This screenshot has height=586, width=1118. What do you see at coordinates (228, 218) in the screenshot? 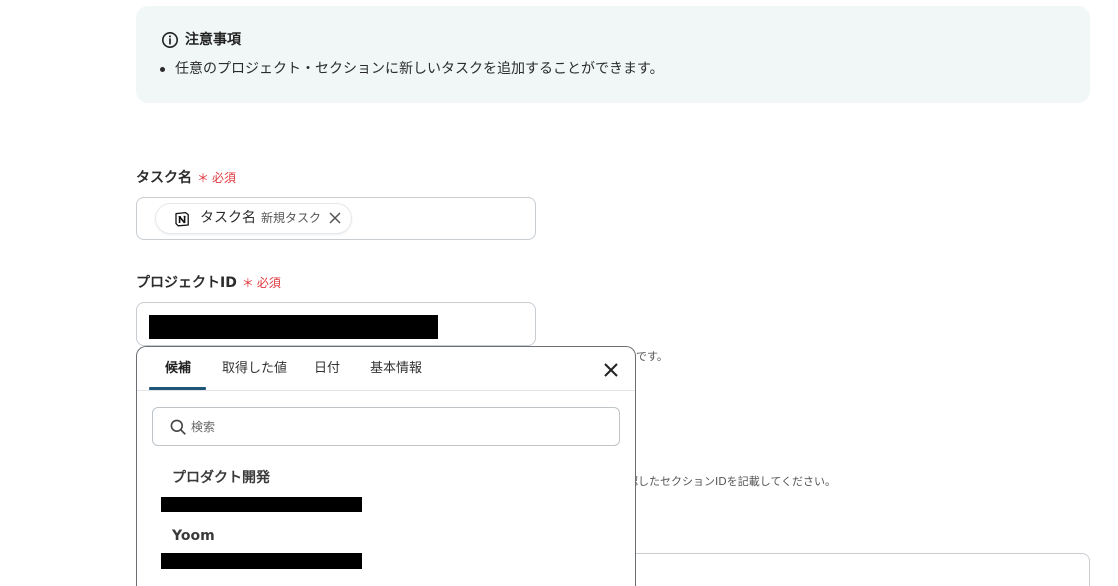
I see `chip-label: タスク名` at bounding box center [228, 218].